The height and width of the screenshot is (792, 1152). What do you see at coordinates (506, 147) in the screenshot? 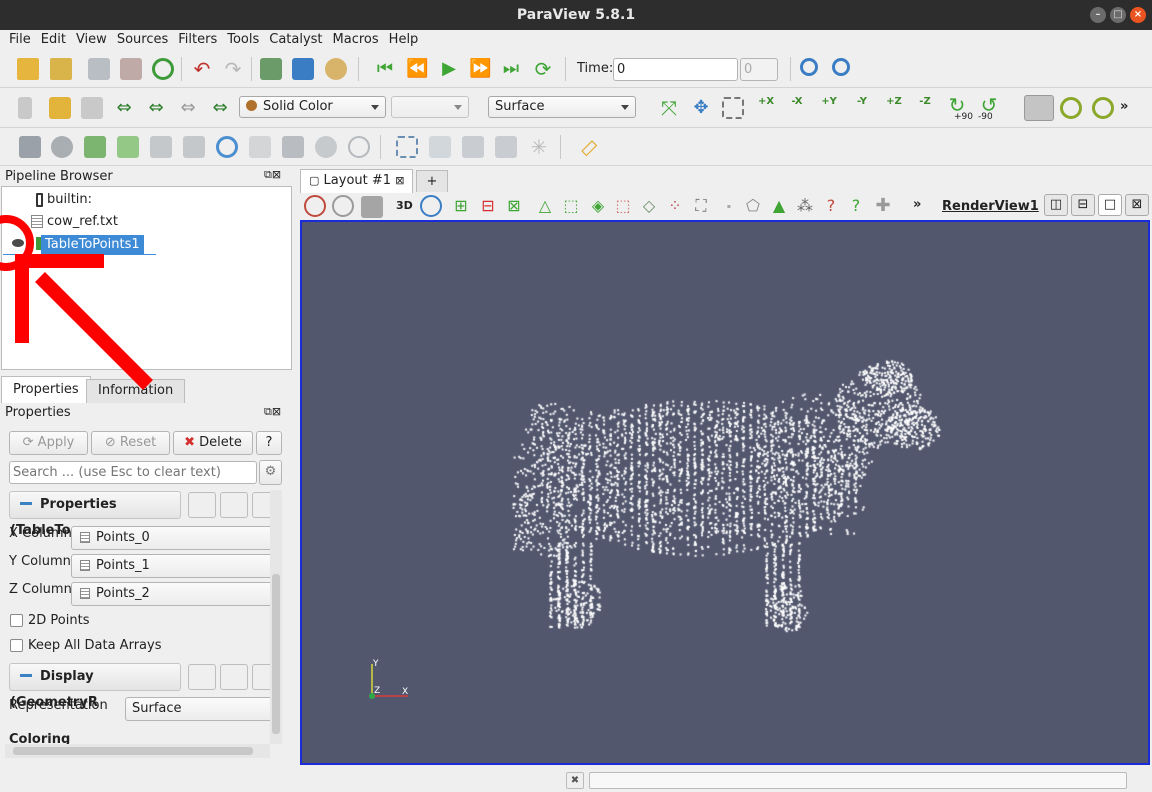
I see `plot-data-icon` at bounding box center [506, 147].